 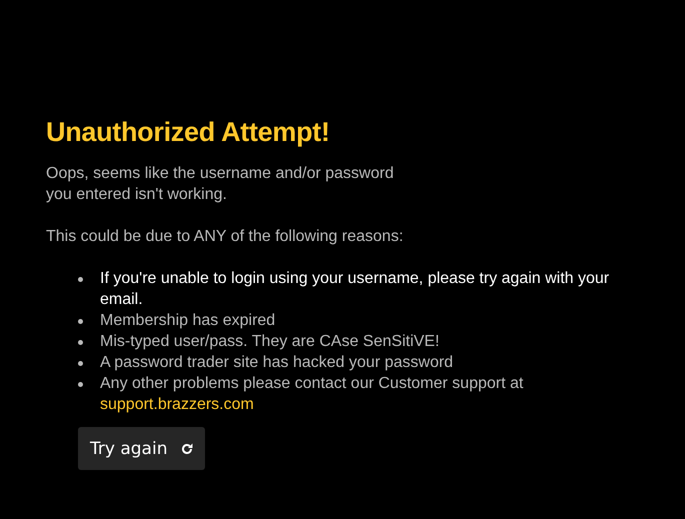 What do you see at coordinates (225, 237) in the screenshot?
I see `reasons-heading: This could be due to ANY of the following reasons:` at bounding box center [225, 237].